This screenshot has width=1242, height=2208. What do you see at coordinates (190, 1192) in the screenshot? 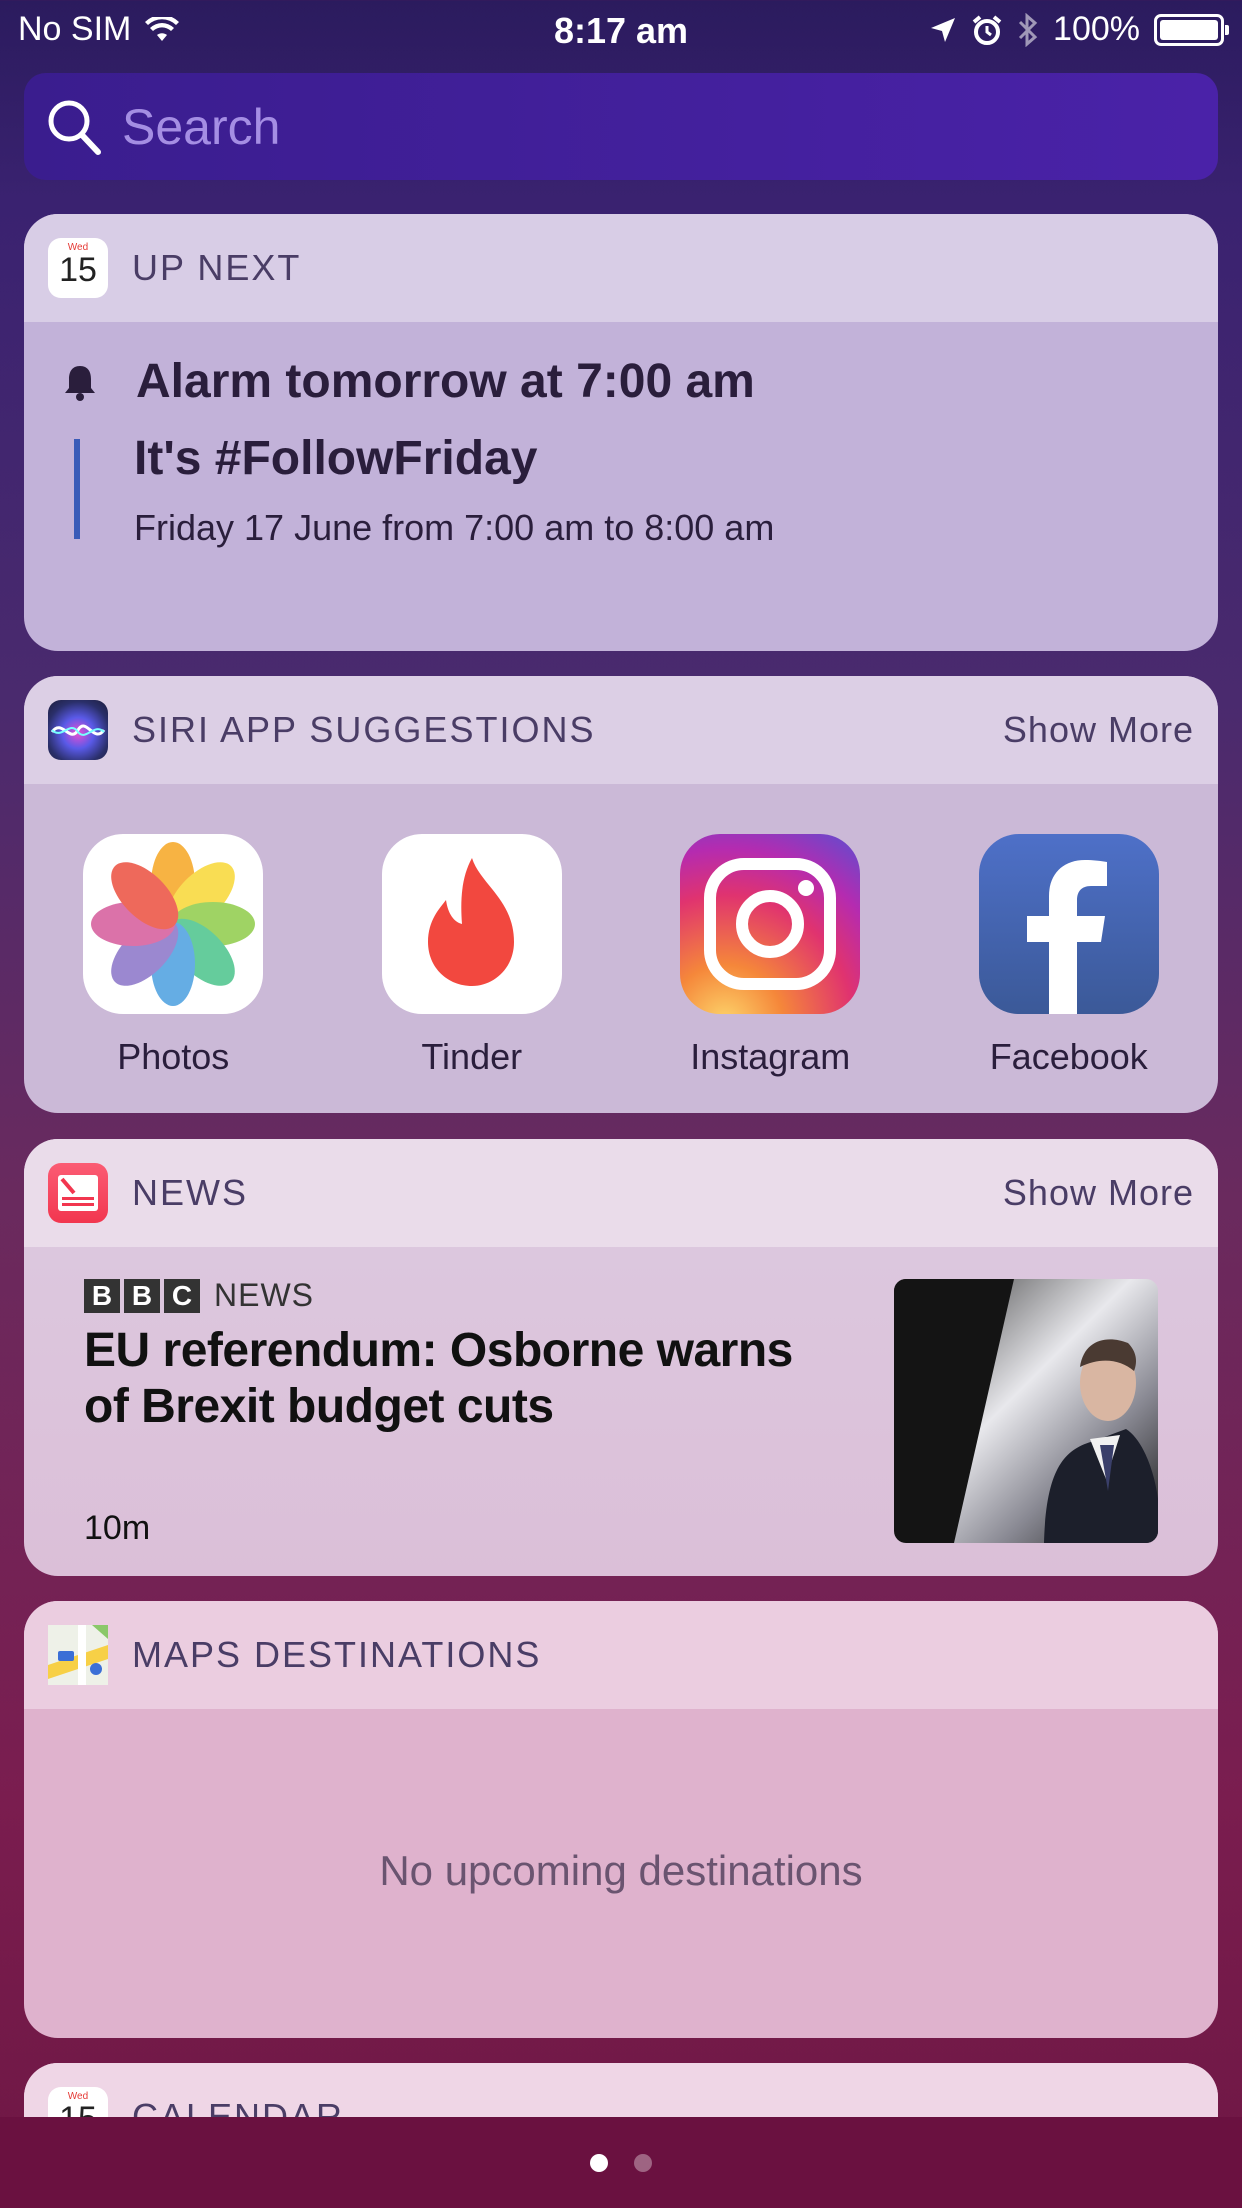
I see `news-title: NEWS` at bounding box center [190, 1192].